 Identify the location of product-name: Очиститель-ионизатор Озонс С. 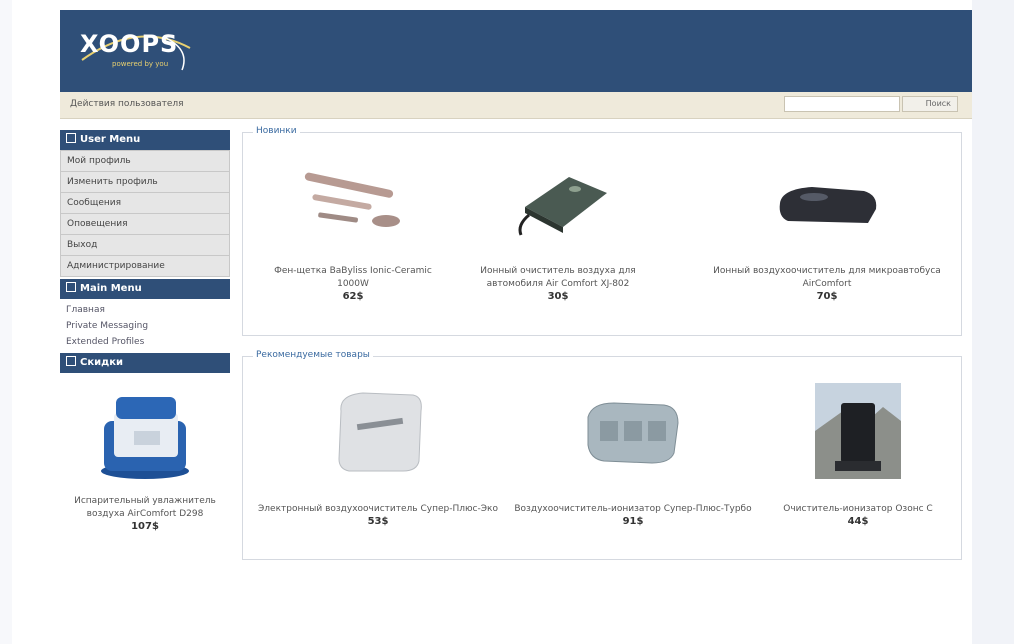
(858, 509).